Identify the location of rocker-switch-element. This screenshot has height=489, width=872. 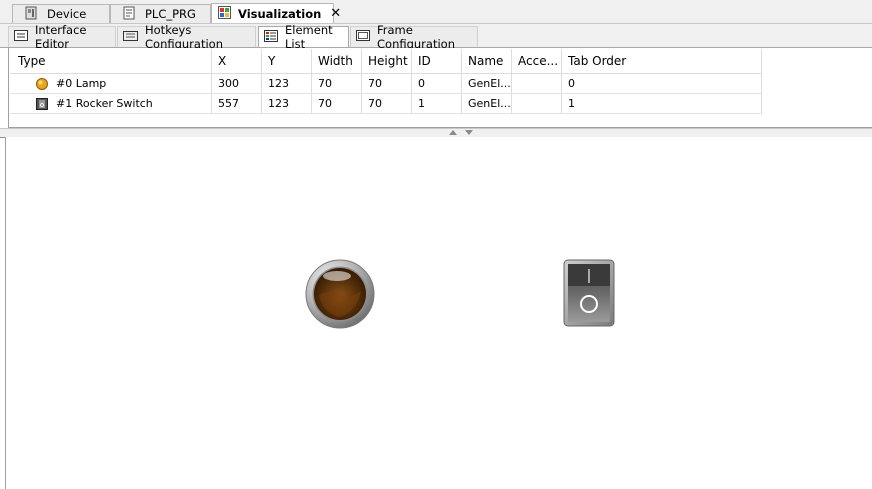
(589, 294).